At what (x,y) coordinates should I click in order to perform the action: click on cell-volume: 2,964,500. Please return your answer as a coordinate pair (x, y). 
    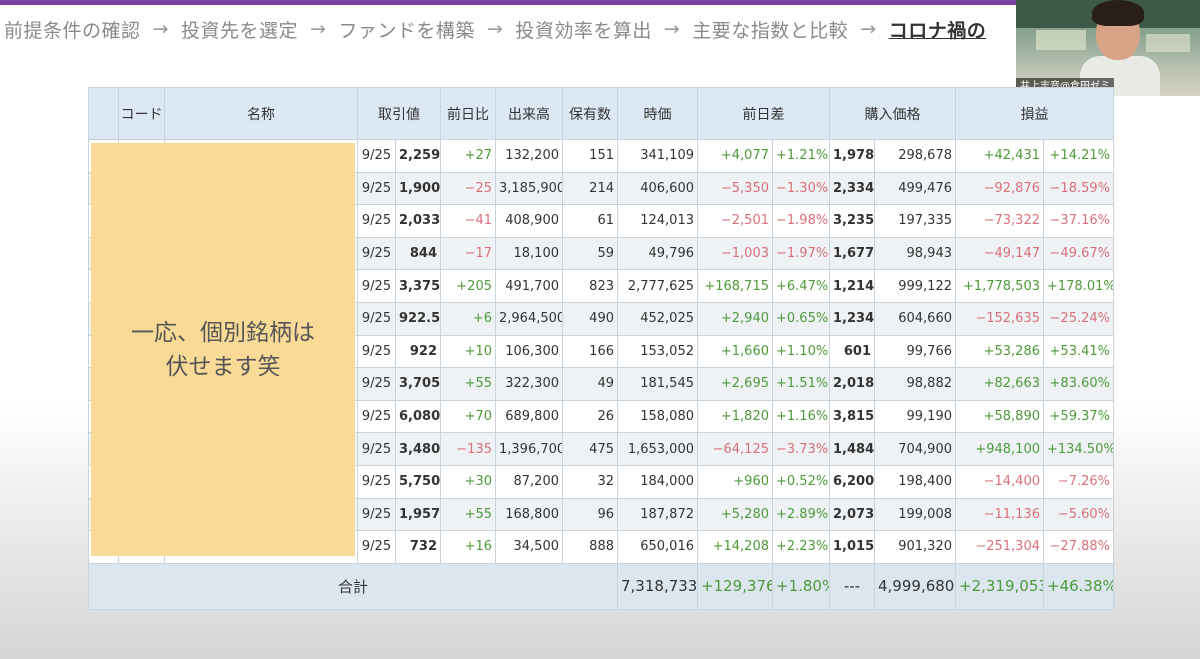
    Looking at the image, I should click on (529, 318).